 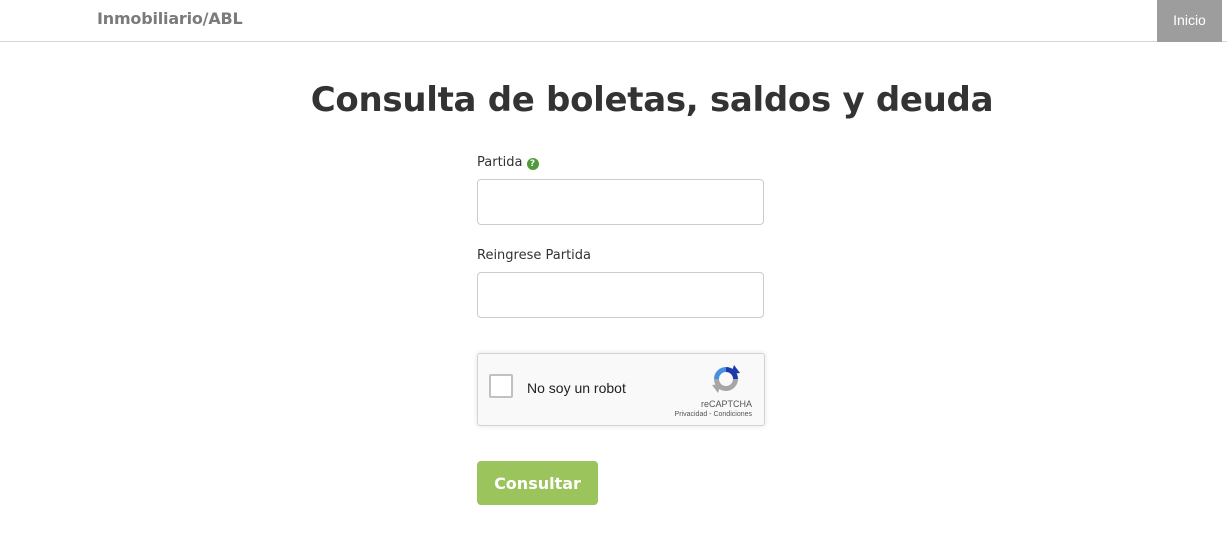 I want to click on partida-label-text: Partida, so click(x=500, y=162).